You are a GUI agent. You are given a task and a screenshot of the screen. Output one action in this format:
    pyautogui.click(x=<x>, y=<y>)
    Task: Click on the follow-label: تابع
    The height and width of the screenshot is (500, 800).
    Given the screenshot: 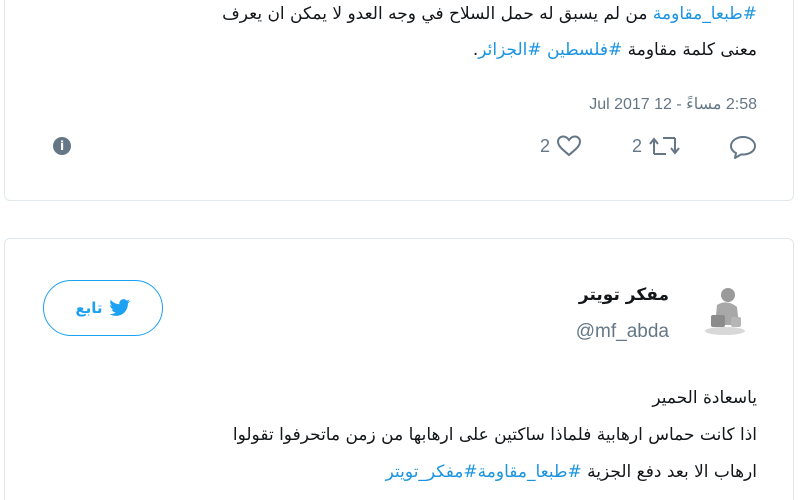 What is the action you would take?
    pyautogui.click(x=89, y=308)
    